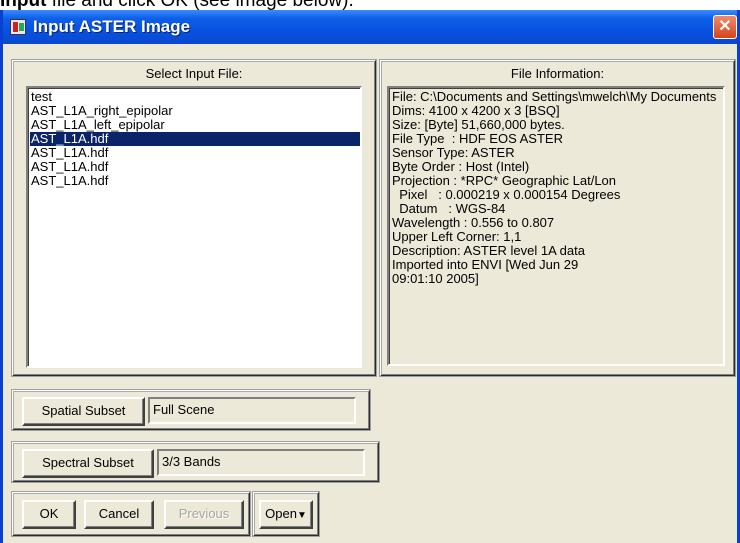  Describe the element at coordinates (485, 264) in the screenshot. I see `info-line: Imported into ENVI [Wed Jun 29` at that location.